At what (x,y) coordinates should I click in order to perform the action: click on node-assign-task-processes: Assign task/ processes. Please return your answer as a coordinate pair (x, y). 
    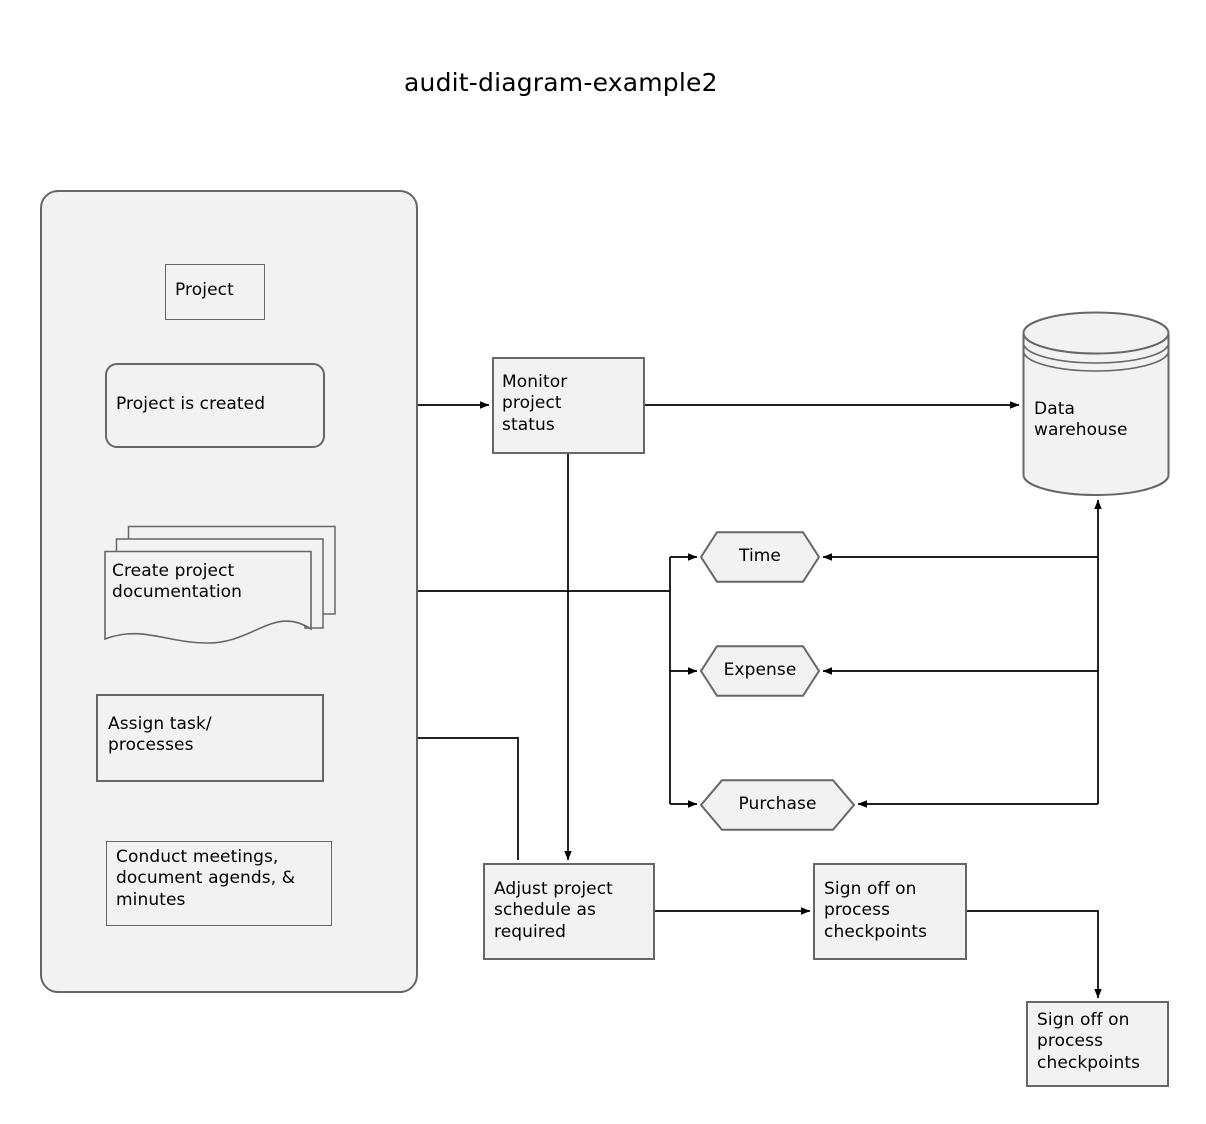
    Looking at the image, I should click on (210, 738).